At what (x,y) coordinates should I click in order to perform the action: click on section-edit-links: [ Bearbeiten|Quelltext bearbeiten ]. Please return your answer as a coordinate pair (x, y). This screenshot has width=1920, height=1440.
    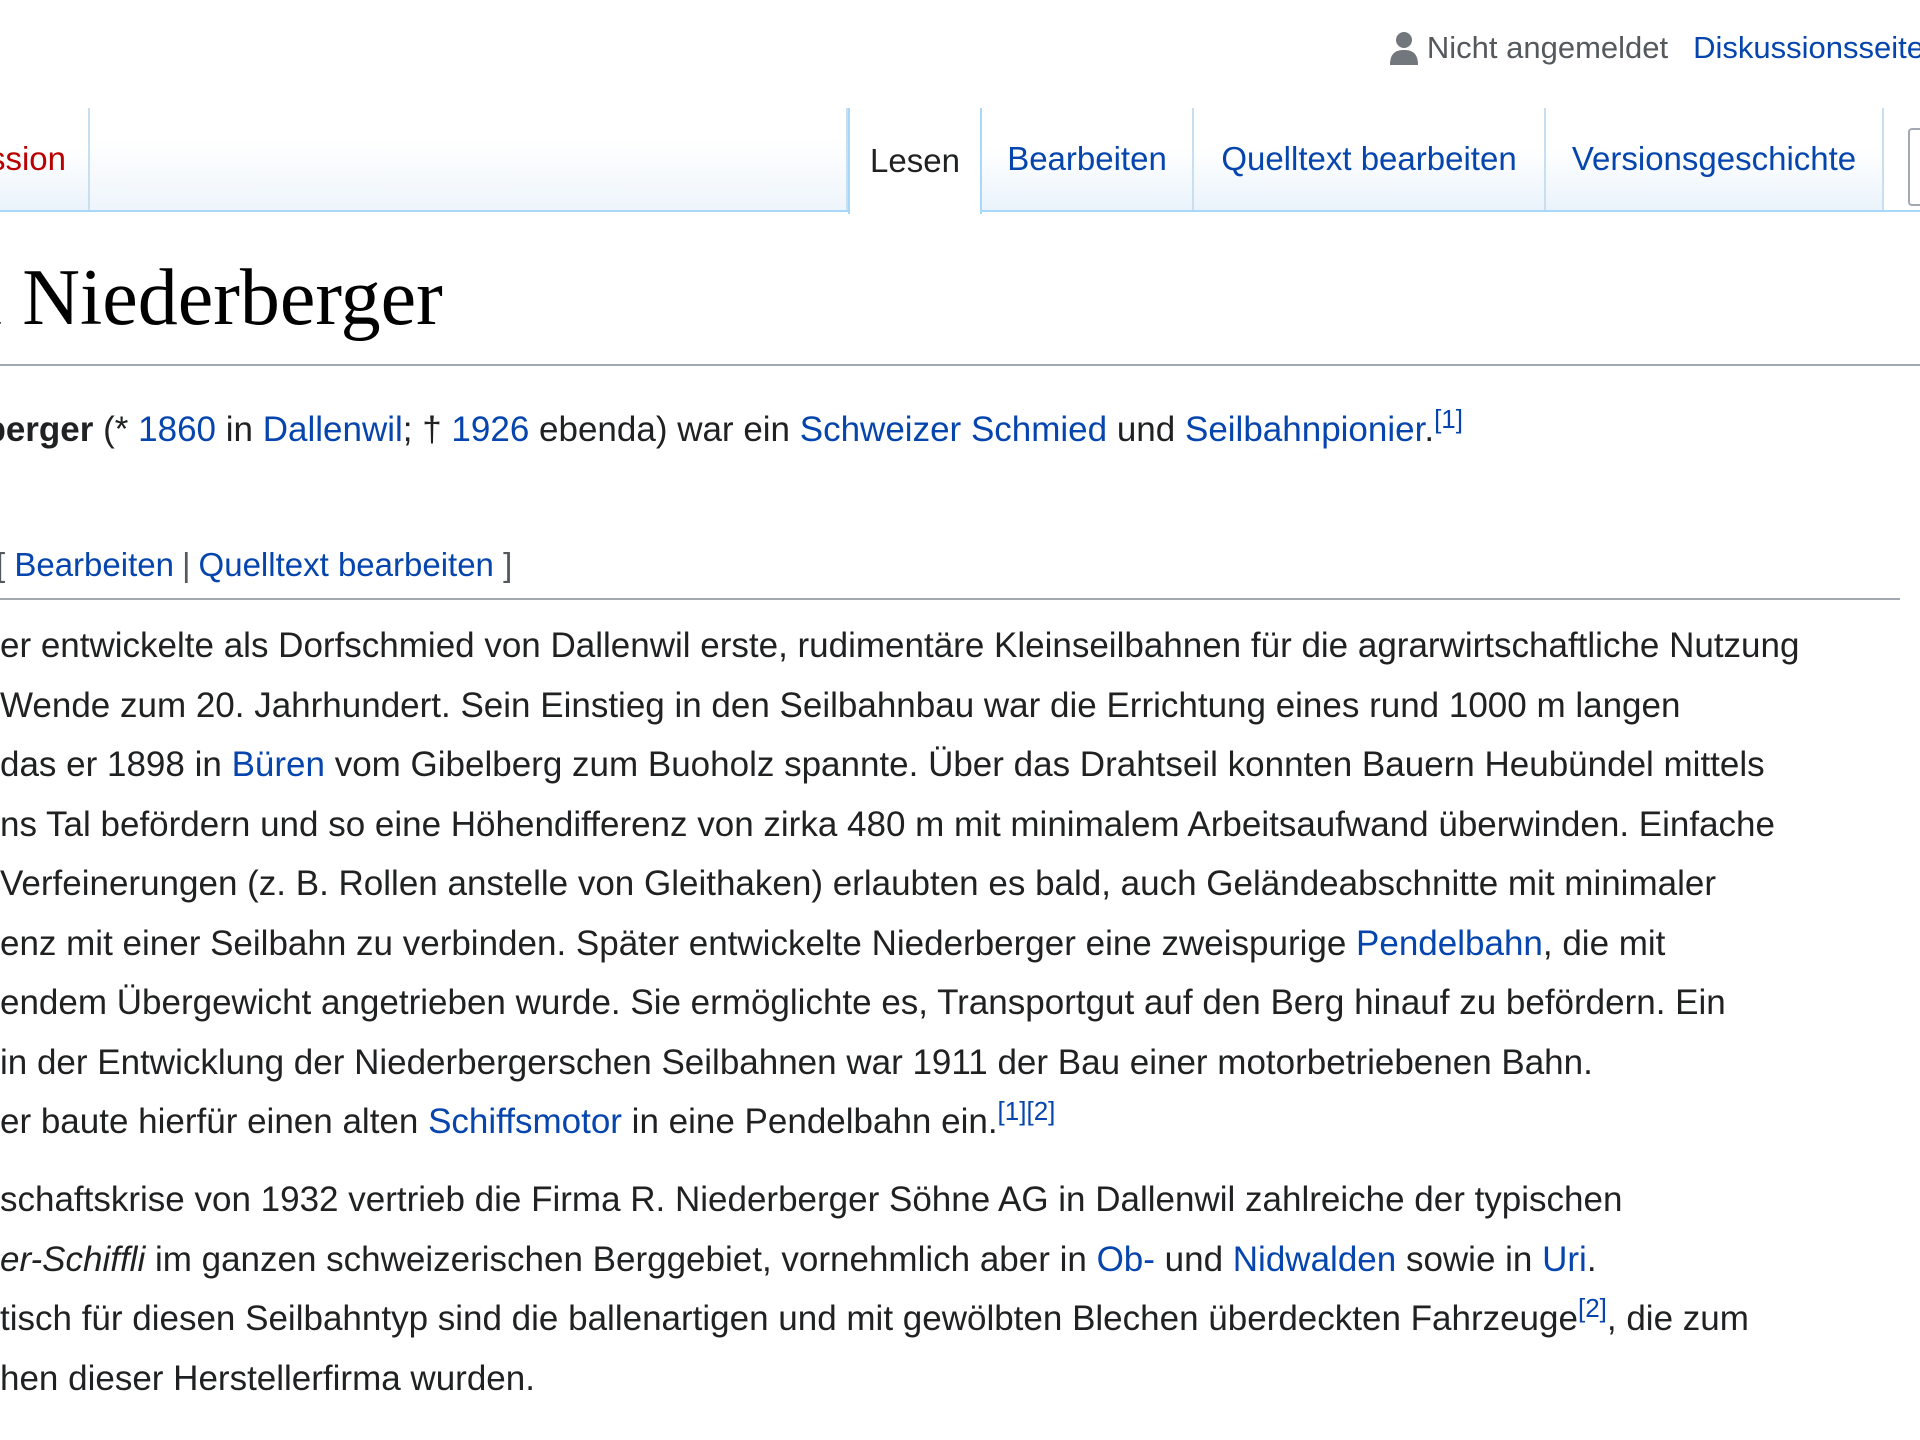
    Looking at the image, I should click on (256, 565).